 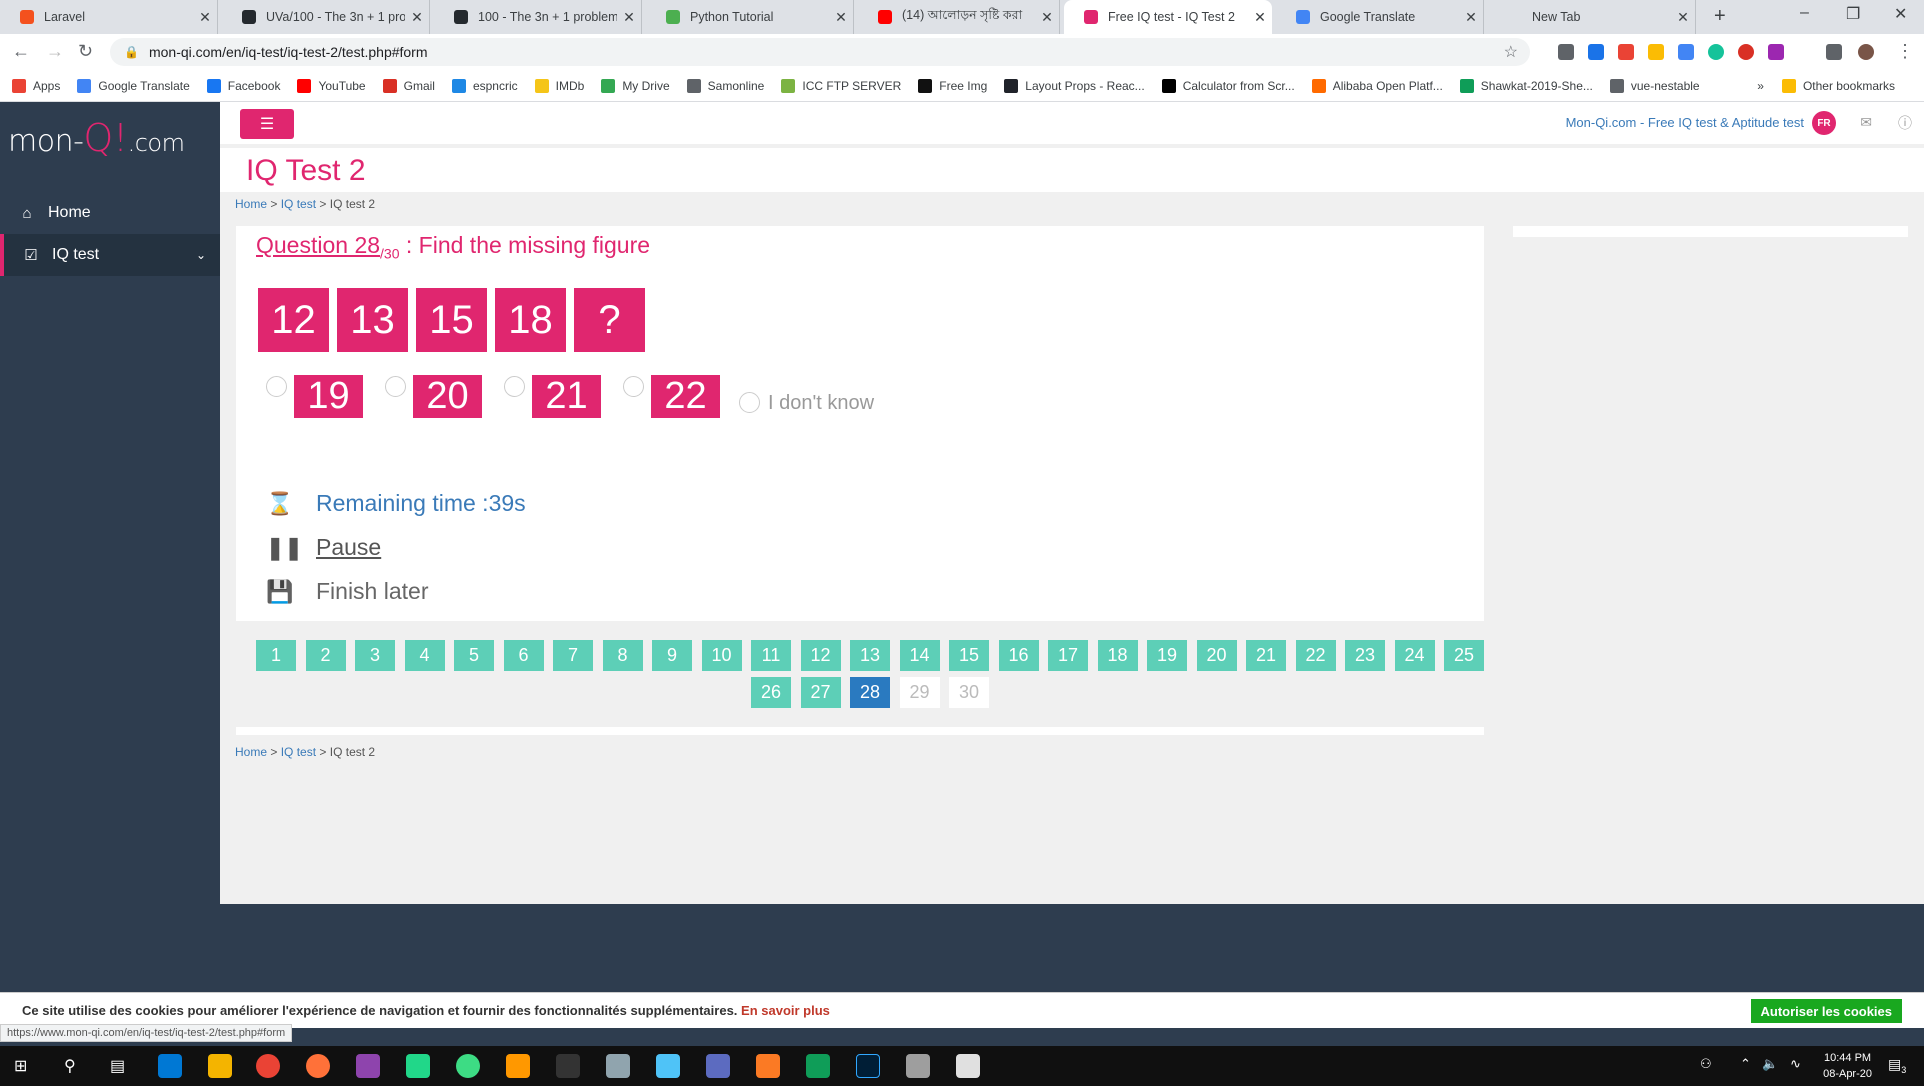 What do you see at coordinates (968, 1066) in the screenshot?
I see `calculator-icon` at bounding box center [968, 1066].